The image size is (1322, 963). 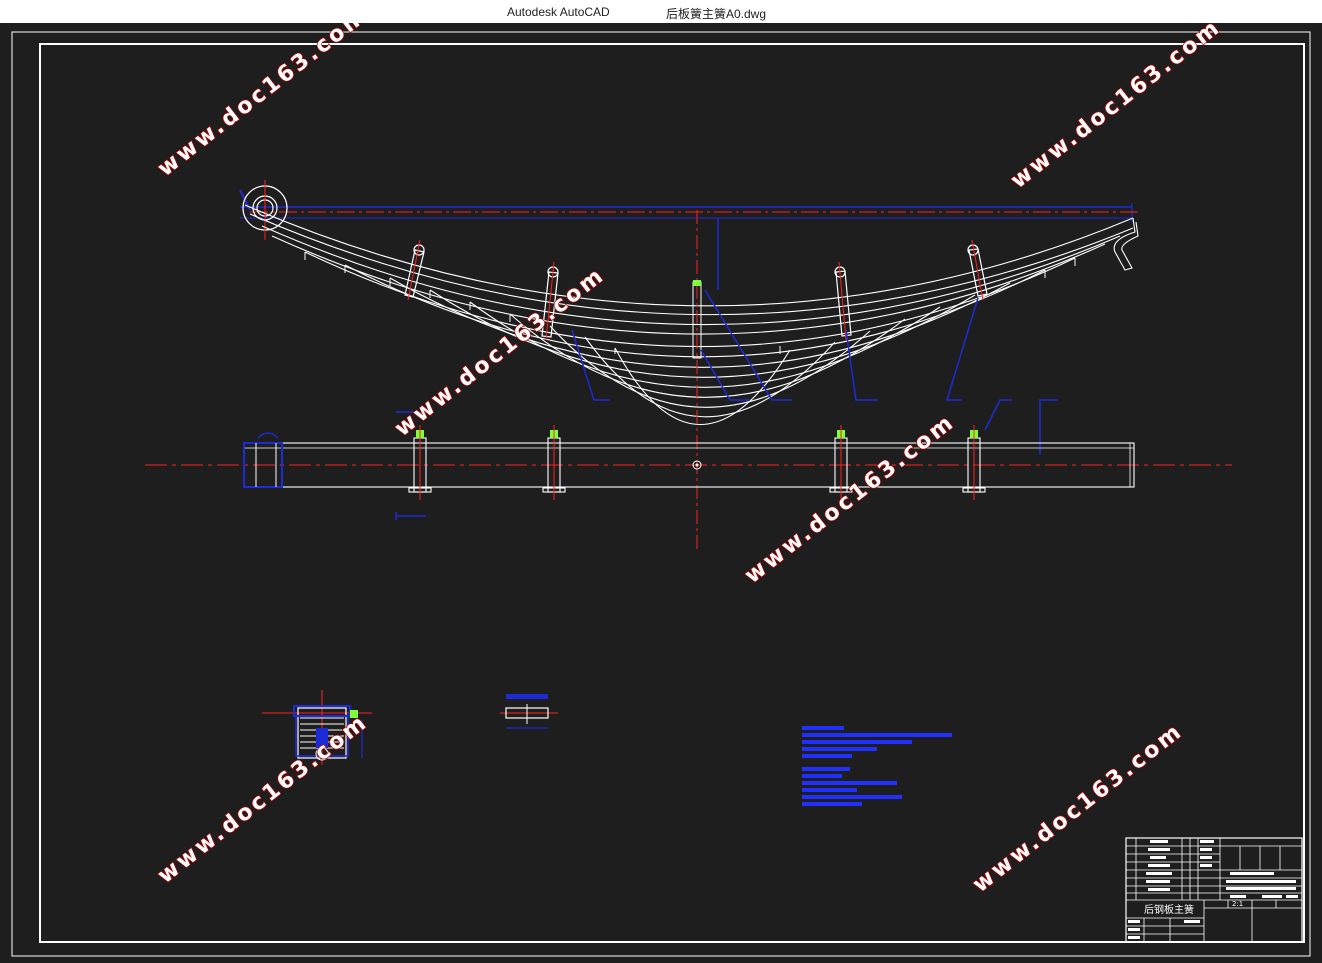 What do you see at coordinates (527, 696) in the screenshot?
I see `detail-label-bar` at bounding box center [527, 696].